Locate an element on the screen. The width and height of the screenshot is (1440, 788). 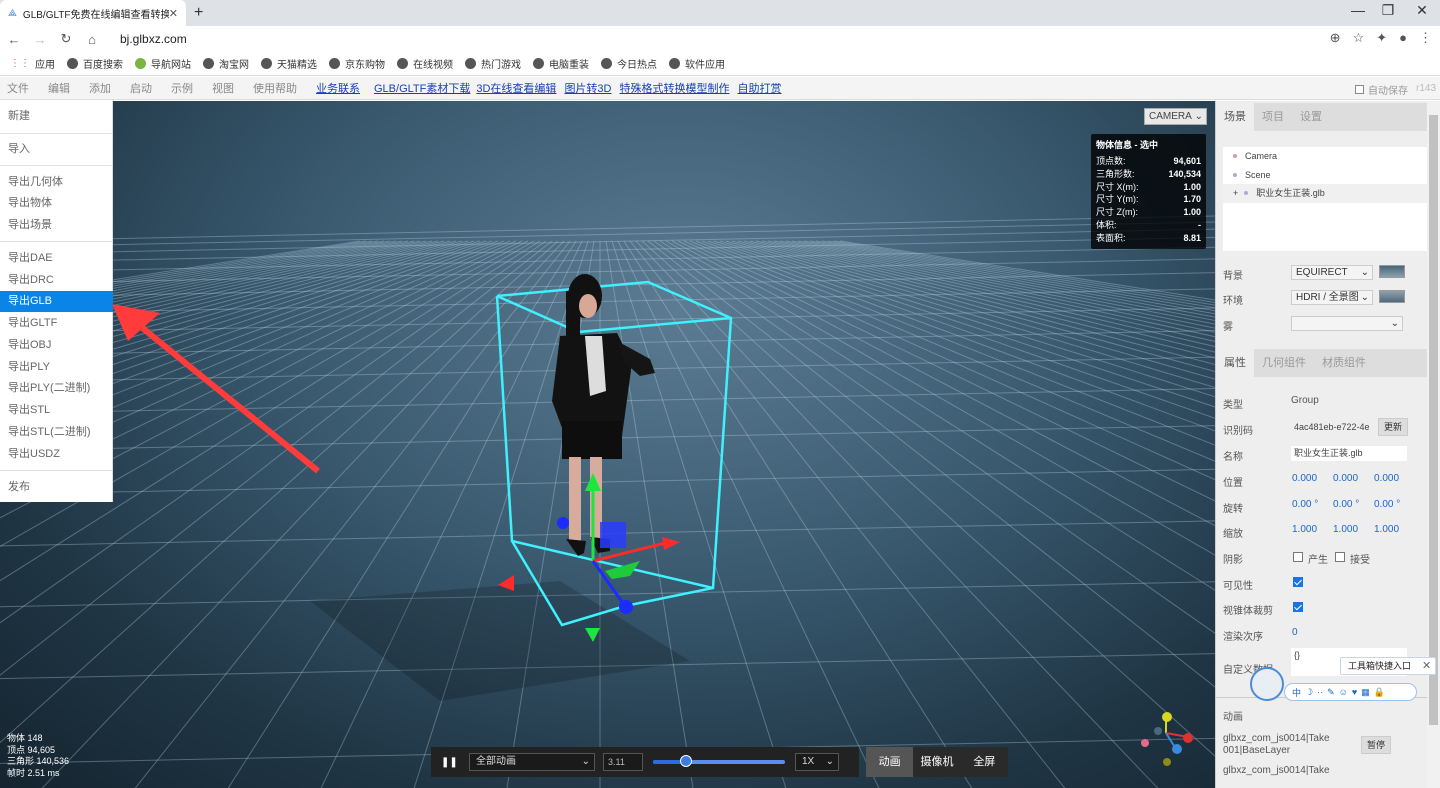
browser-menu-icon: ⋮ is located at coordinates (1425, 38).